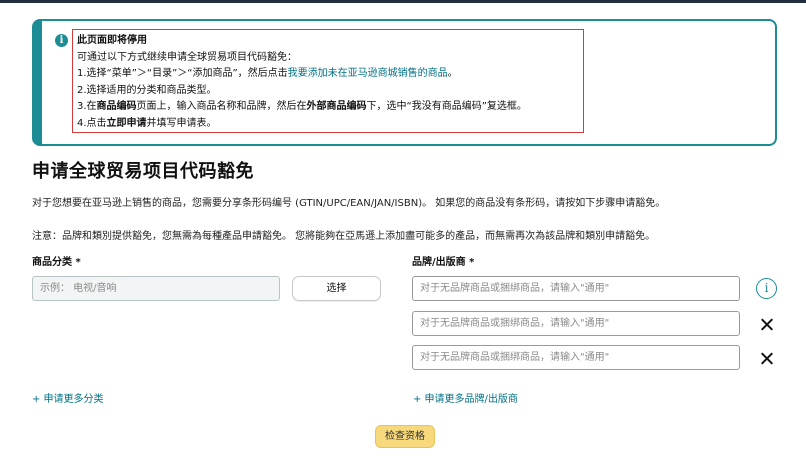 This screenshot has height=465, width=806. What do you see at coordinates (92, 123) in the screenshot?
I see `alert-step-4-a: 4.点击` at bounding box center [92, 123].